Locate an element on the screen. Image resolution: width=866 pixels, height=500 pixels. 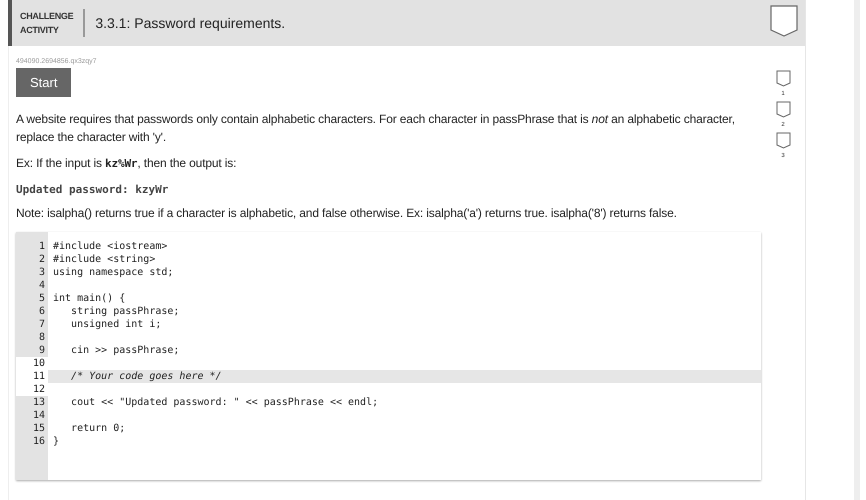
expected-output: Updated password: kzyWr is located at coordinates (93, 189).